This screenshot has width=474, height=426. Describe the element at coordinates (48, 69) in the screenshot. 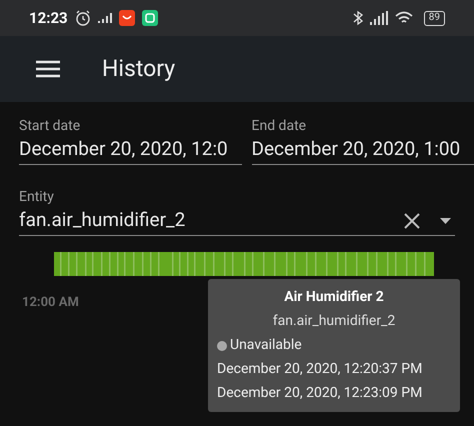

I see `menu-icon` at that location.